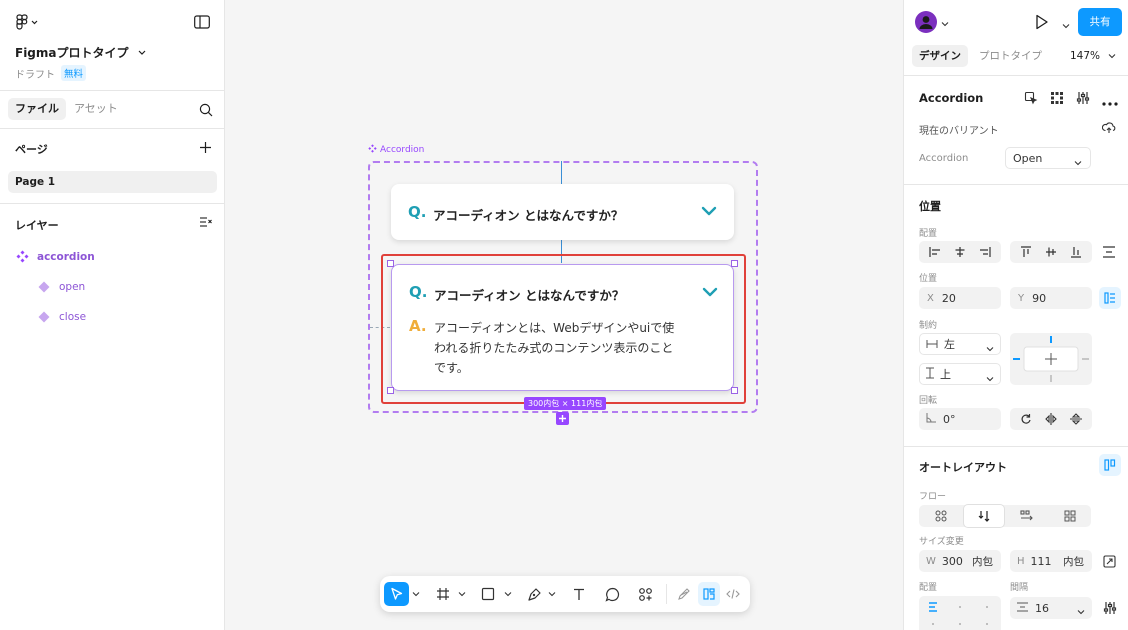  What do you see at coordinates (1051, 608) in the screenshot?
I see `gap-field: 16` at bounding box center [1051, 608].